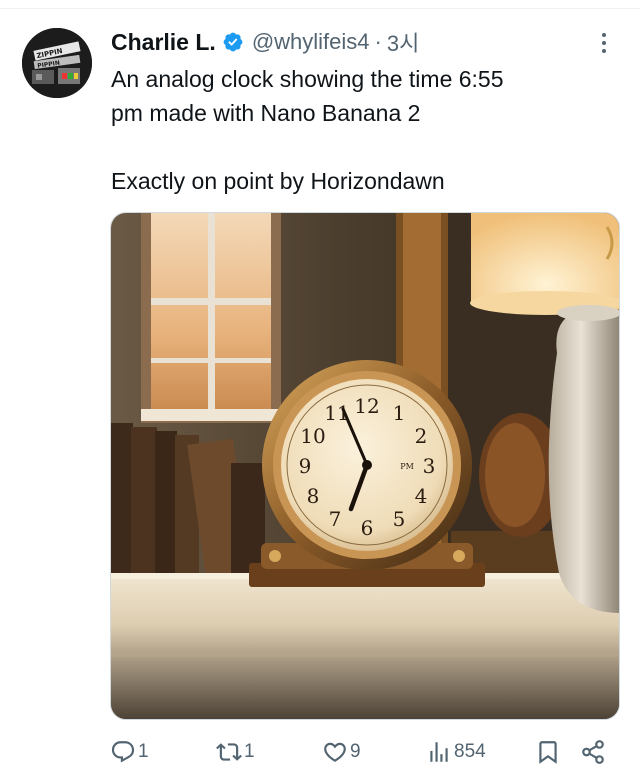  What do you see at coordinates (355, 751) in the screenshot?
I see `like-count: 9` at bounding box center [355, 751].